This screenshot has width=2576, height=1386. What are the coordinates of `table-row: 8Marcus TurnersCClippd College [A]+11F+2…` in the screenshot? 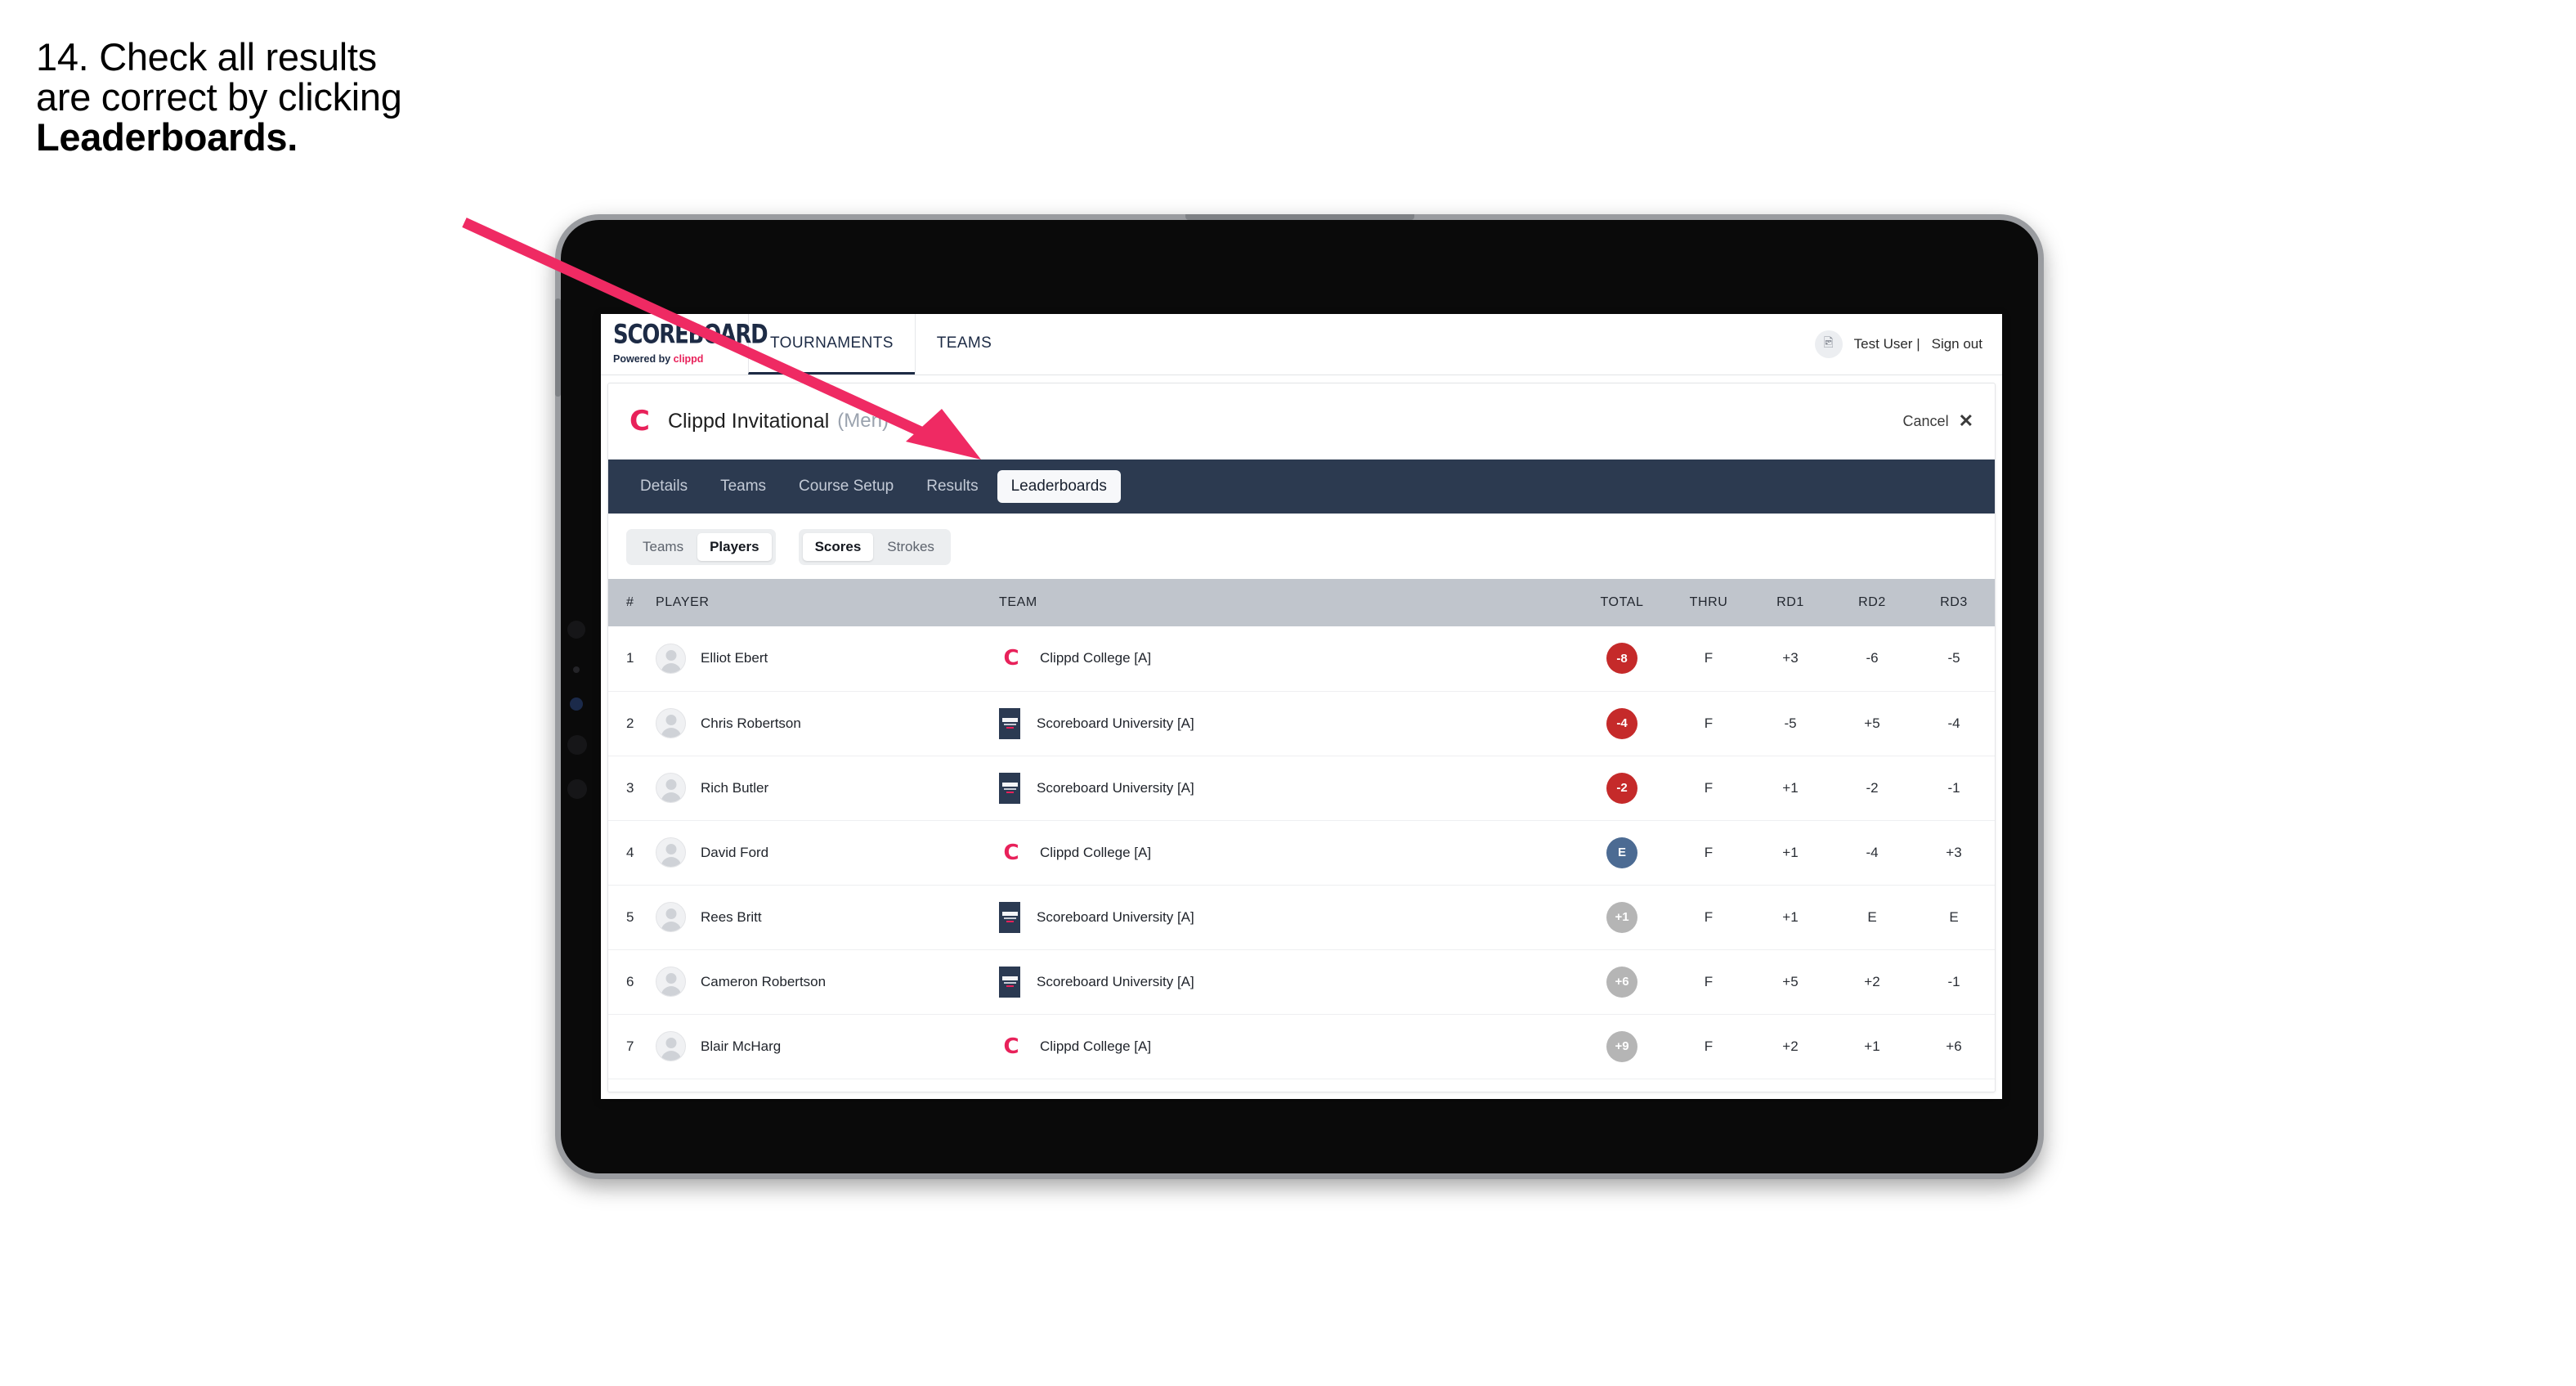 It's located at (1301, 1085).